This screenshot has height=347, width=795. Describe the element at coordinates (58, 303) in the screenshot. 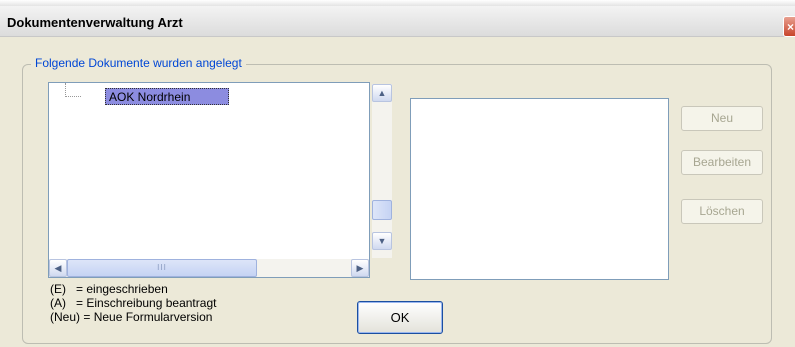

I see `legend-code: (A)` at that location.